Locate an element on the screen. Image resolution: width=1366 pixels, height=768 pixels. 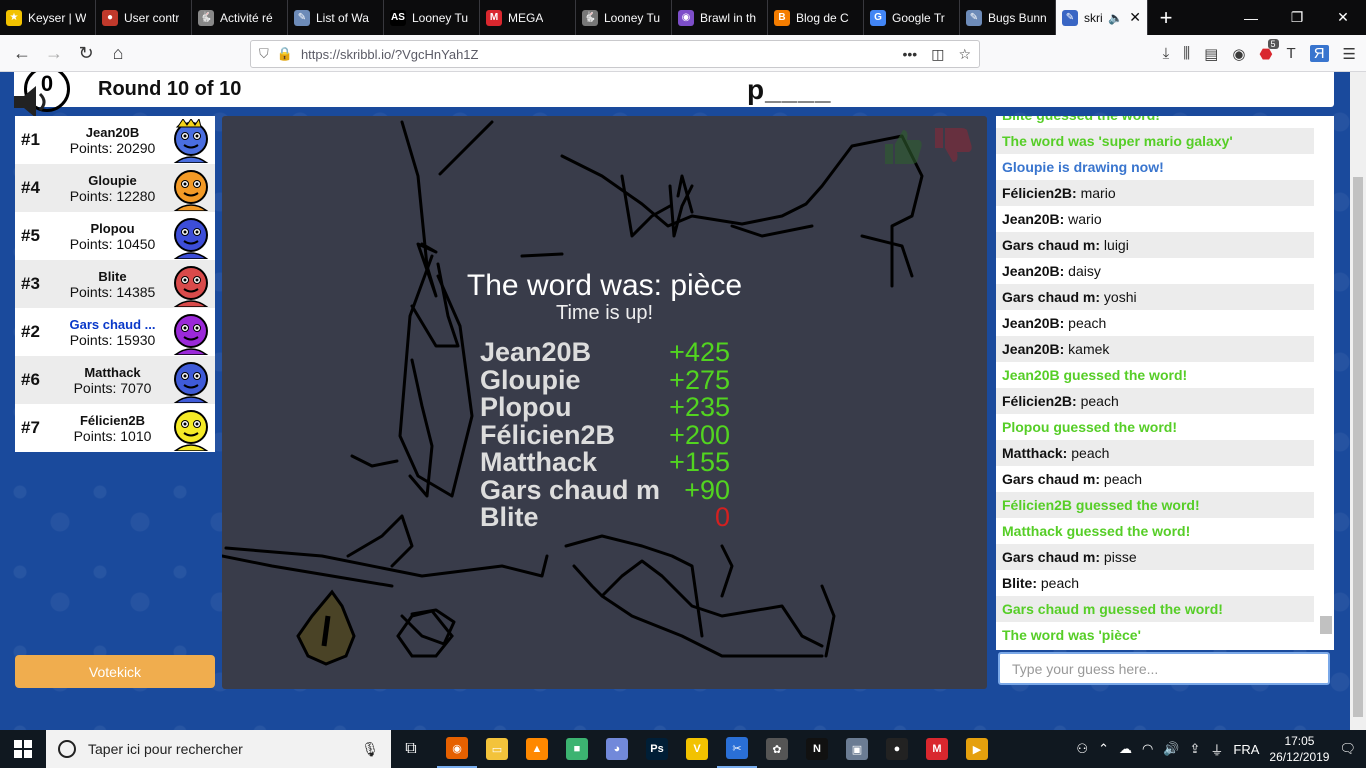
volume-icon: 🔊 is located at coordinates (1171, 749).